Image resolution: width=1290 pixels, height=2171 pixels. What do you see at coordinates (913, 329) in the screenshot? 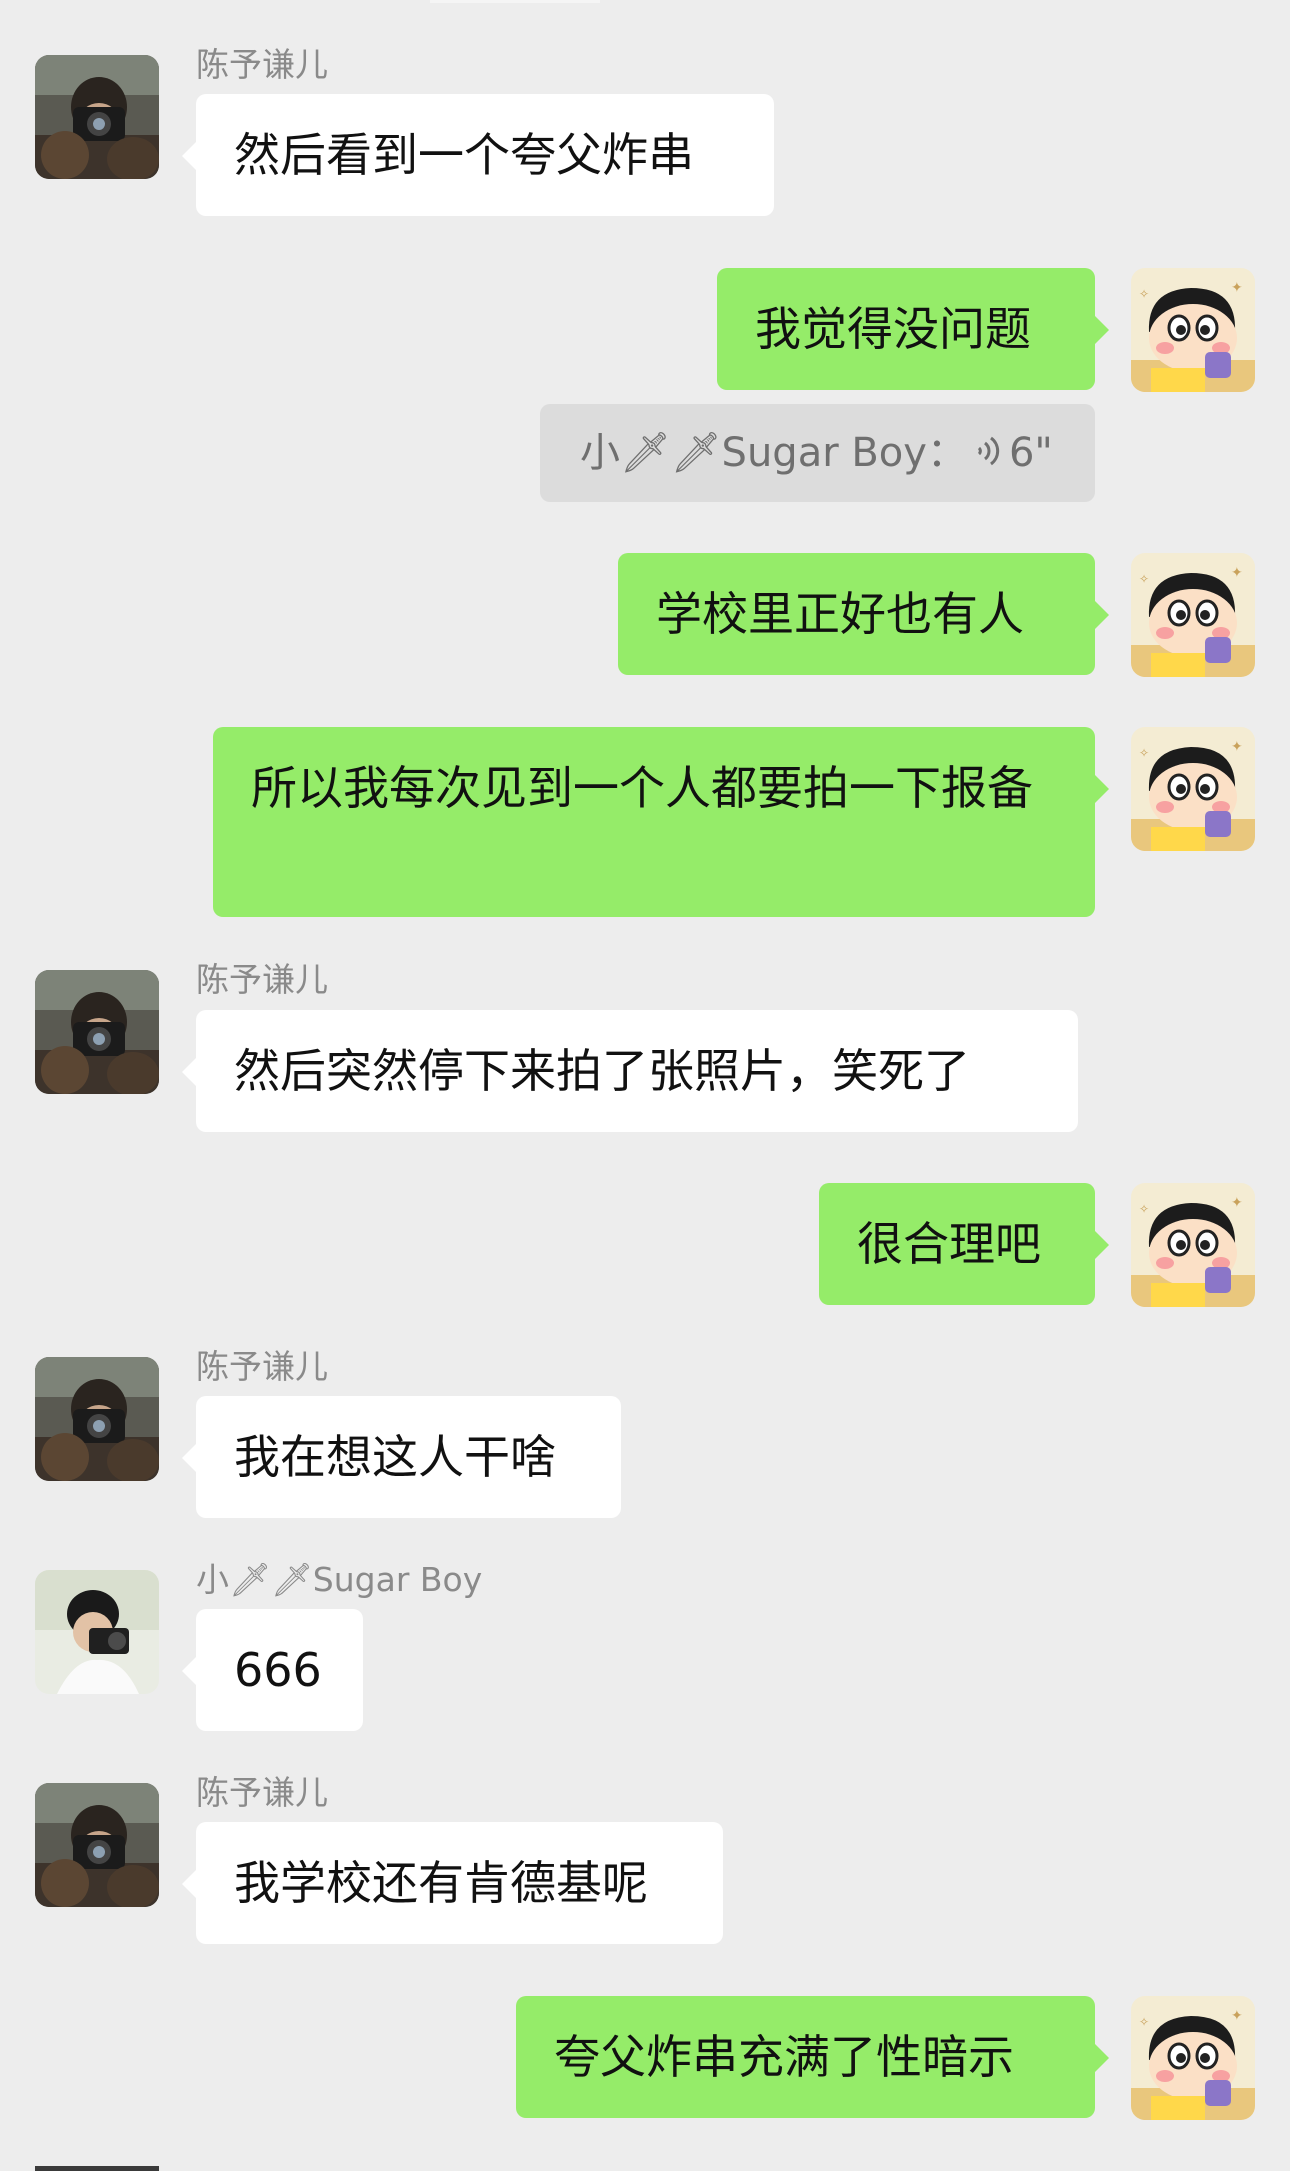
I see `message-bubble-outgoing: 我觉得没问题` at bounding box center [913, 329].